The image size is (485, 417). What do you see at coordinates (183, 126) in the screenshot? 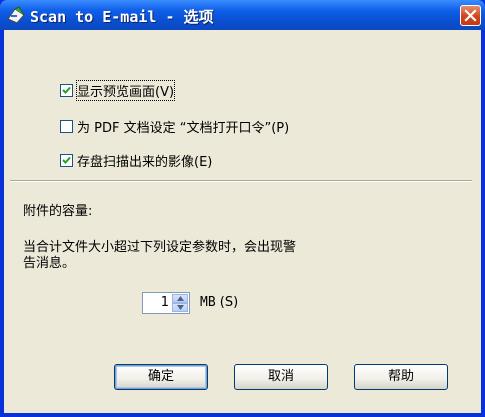
I see `pdf-password-label: 为 PDF 文档设定 “文档打开口令”(P)` at bounding box center [183, 126].